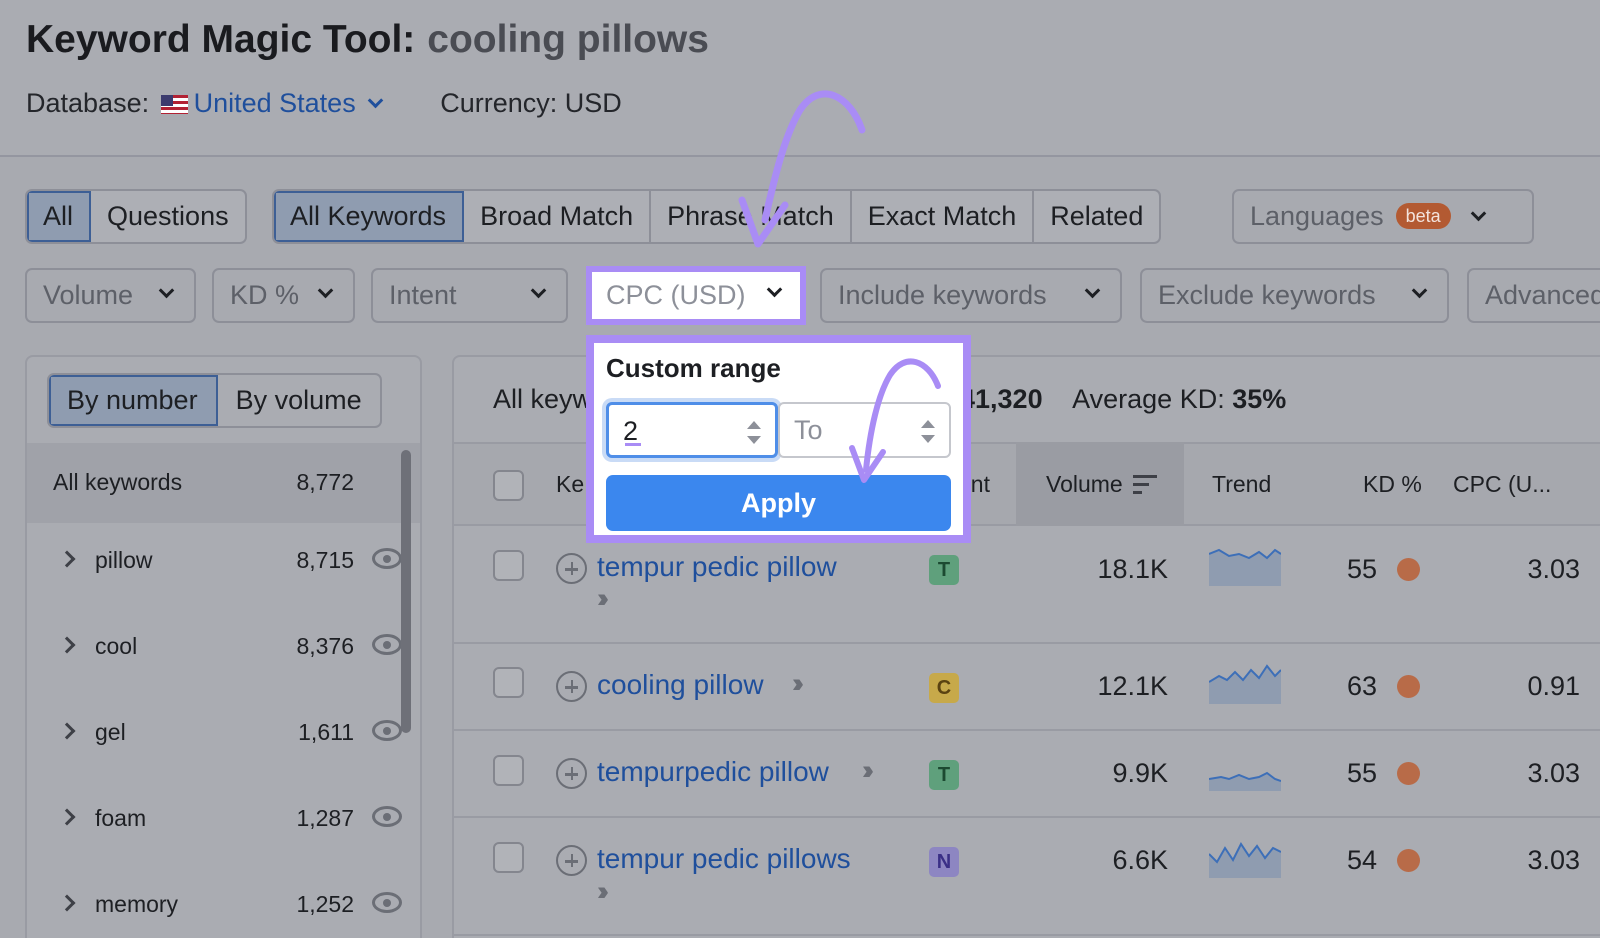 This screenshot has width=1600, height=938. What do you see at coordinates (223, 902) in the screenshot?
I see `group-item-memory: memory 1,252` at bounding box center [223, 902].